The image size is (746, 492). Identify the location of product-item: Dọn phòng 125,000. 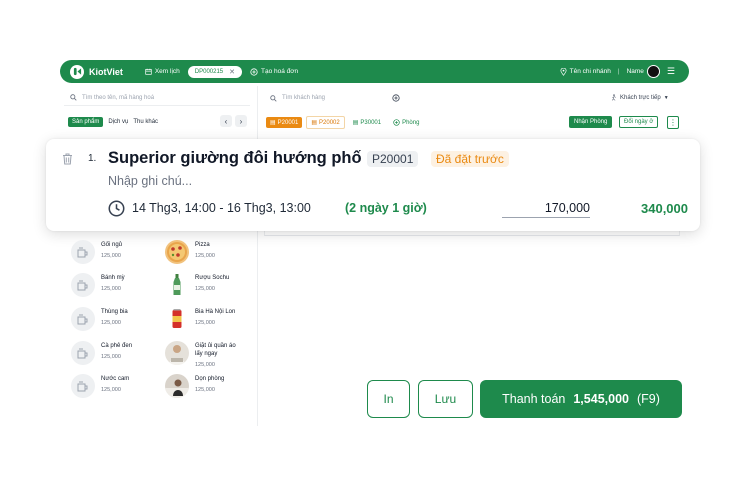
(194, 386).